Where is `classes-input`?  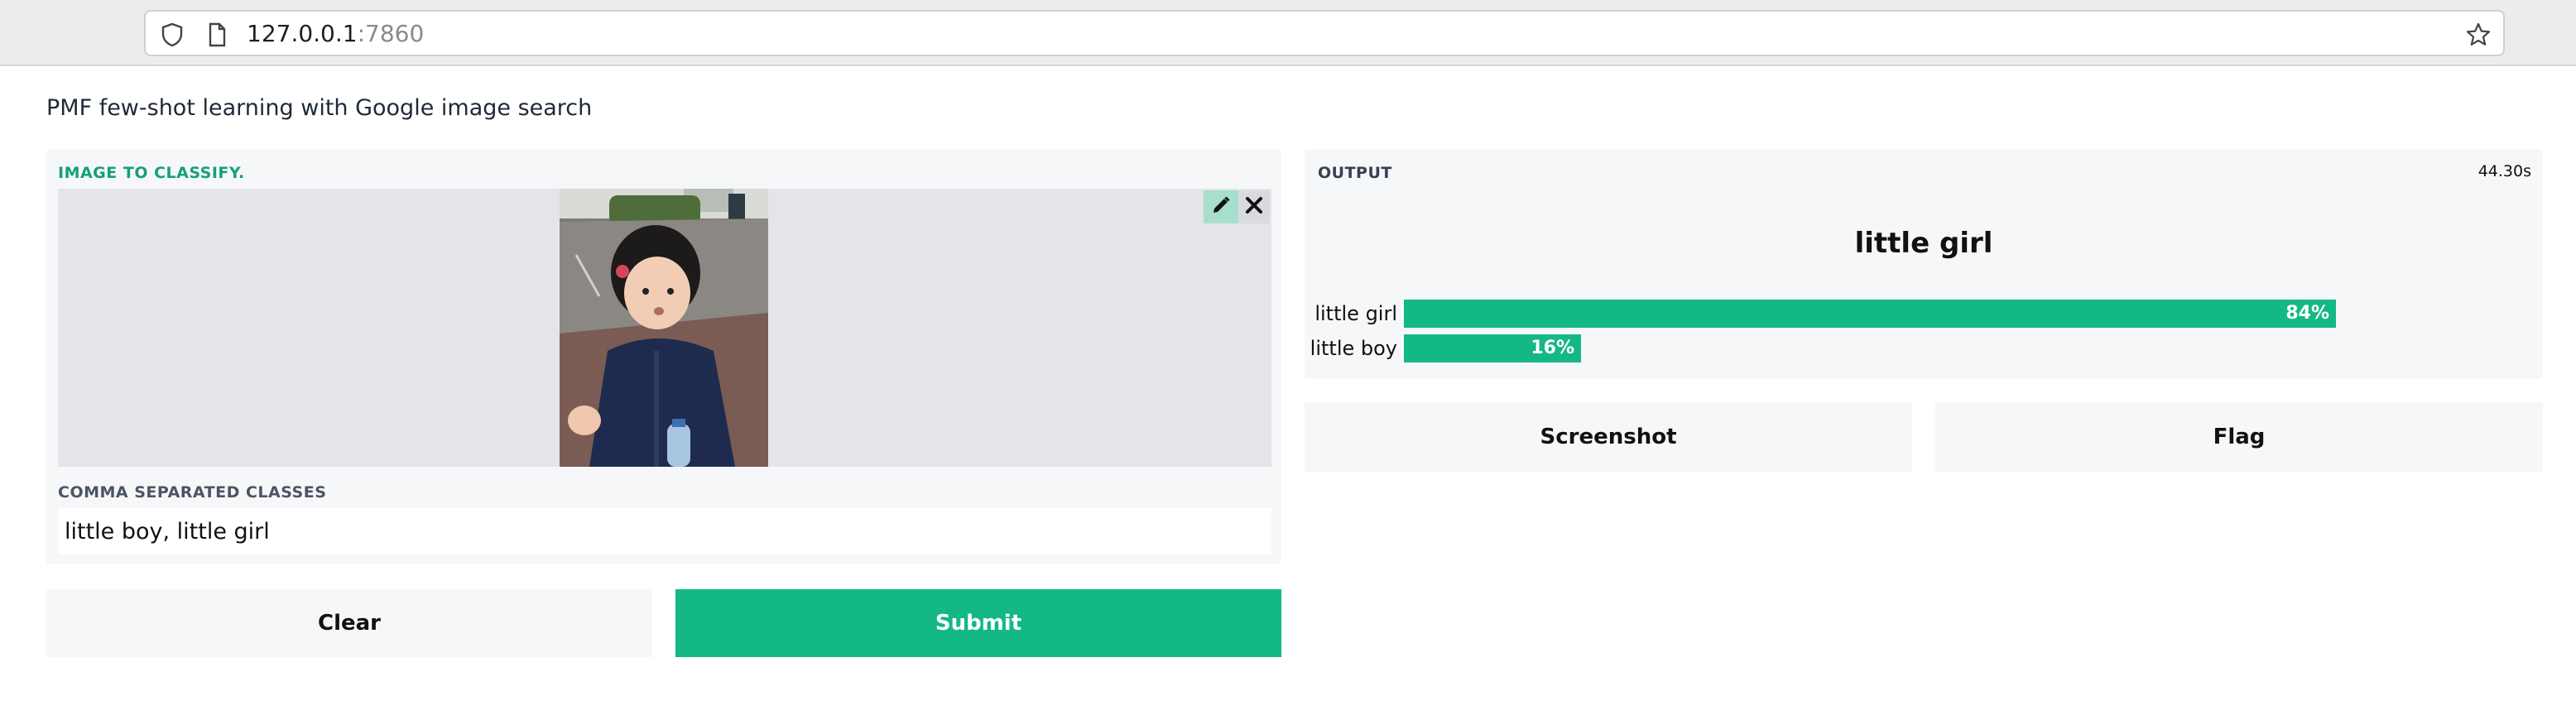 classes-input is located at coordinates (664, 531).